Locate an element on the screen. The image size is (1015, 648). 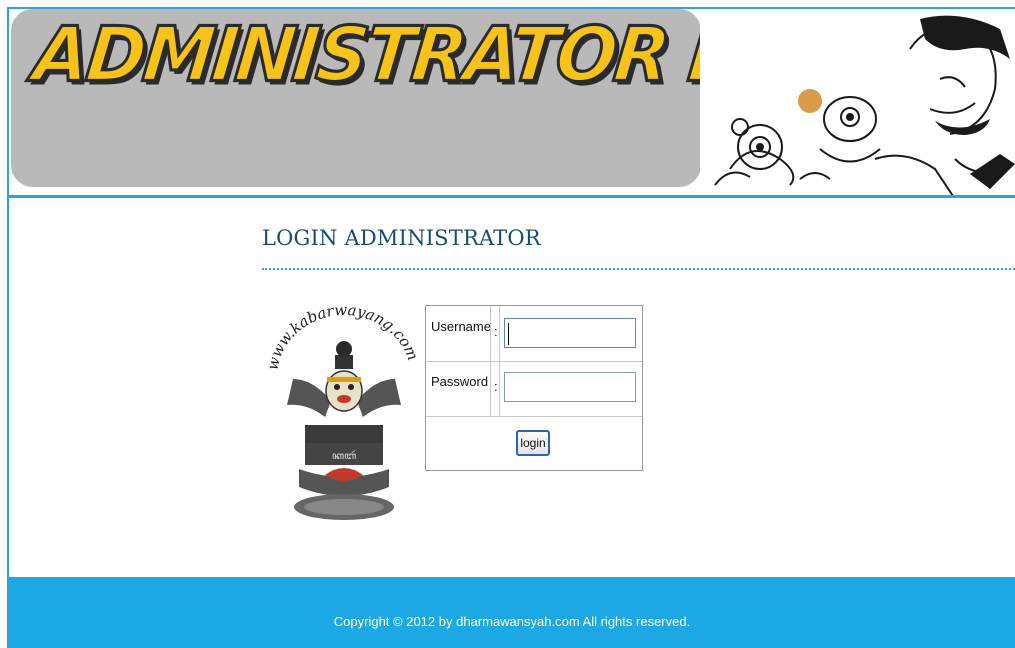
text-caret is located at coordinates (508, 334).